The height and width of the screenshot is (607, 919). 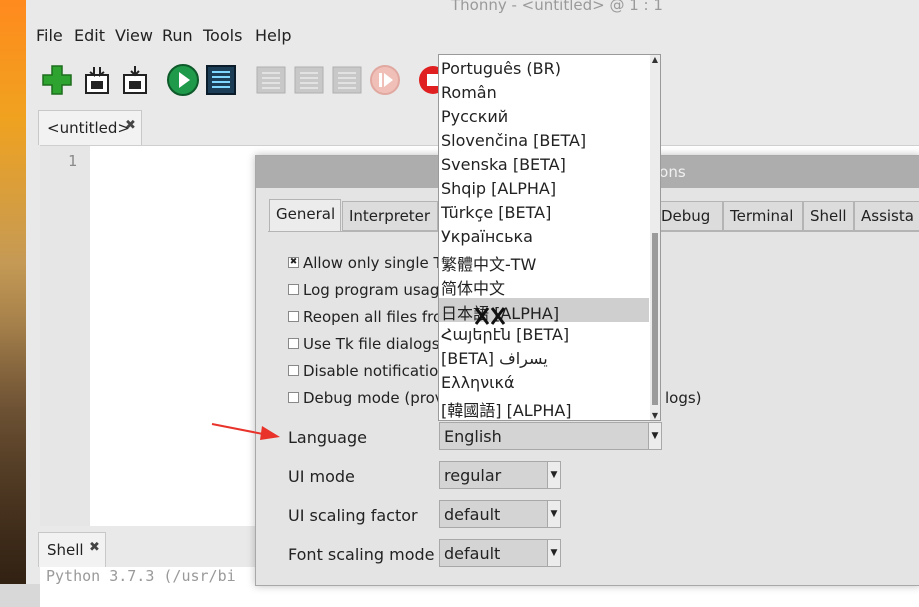 I want to click on step-out-icon, so click(x=347, y=80).